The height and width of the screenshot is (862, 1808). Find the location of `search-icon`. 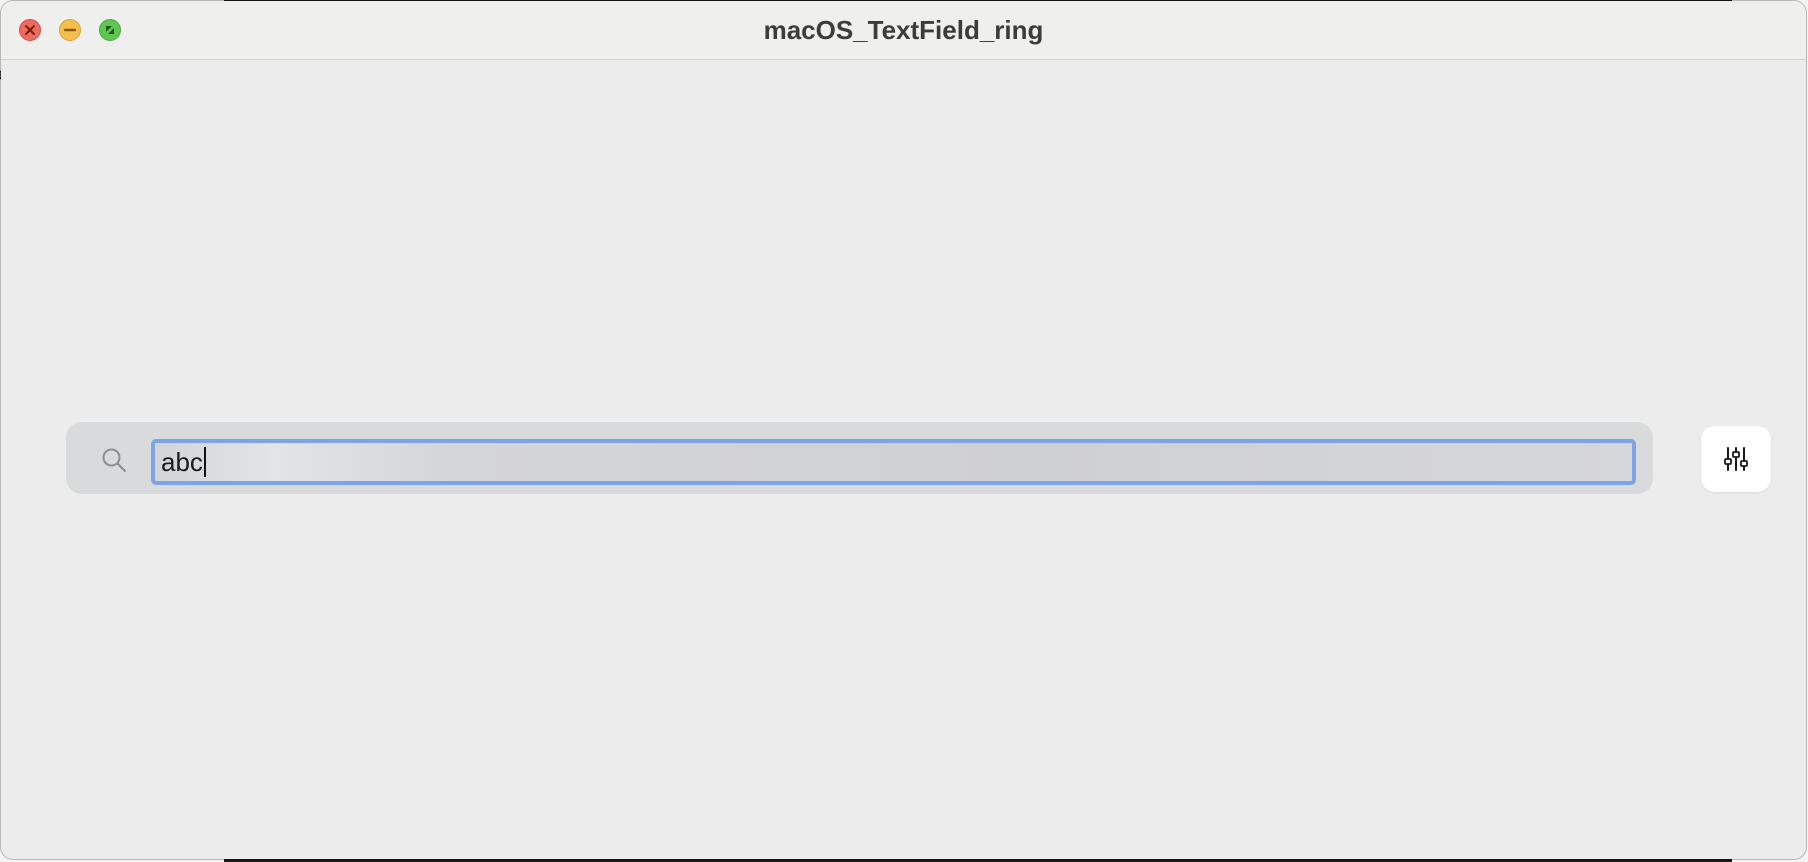

search-icon is located at coordinates (114, 460).